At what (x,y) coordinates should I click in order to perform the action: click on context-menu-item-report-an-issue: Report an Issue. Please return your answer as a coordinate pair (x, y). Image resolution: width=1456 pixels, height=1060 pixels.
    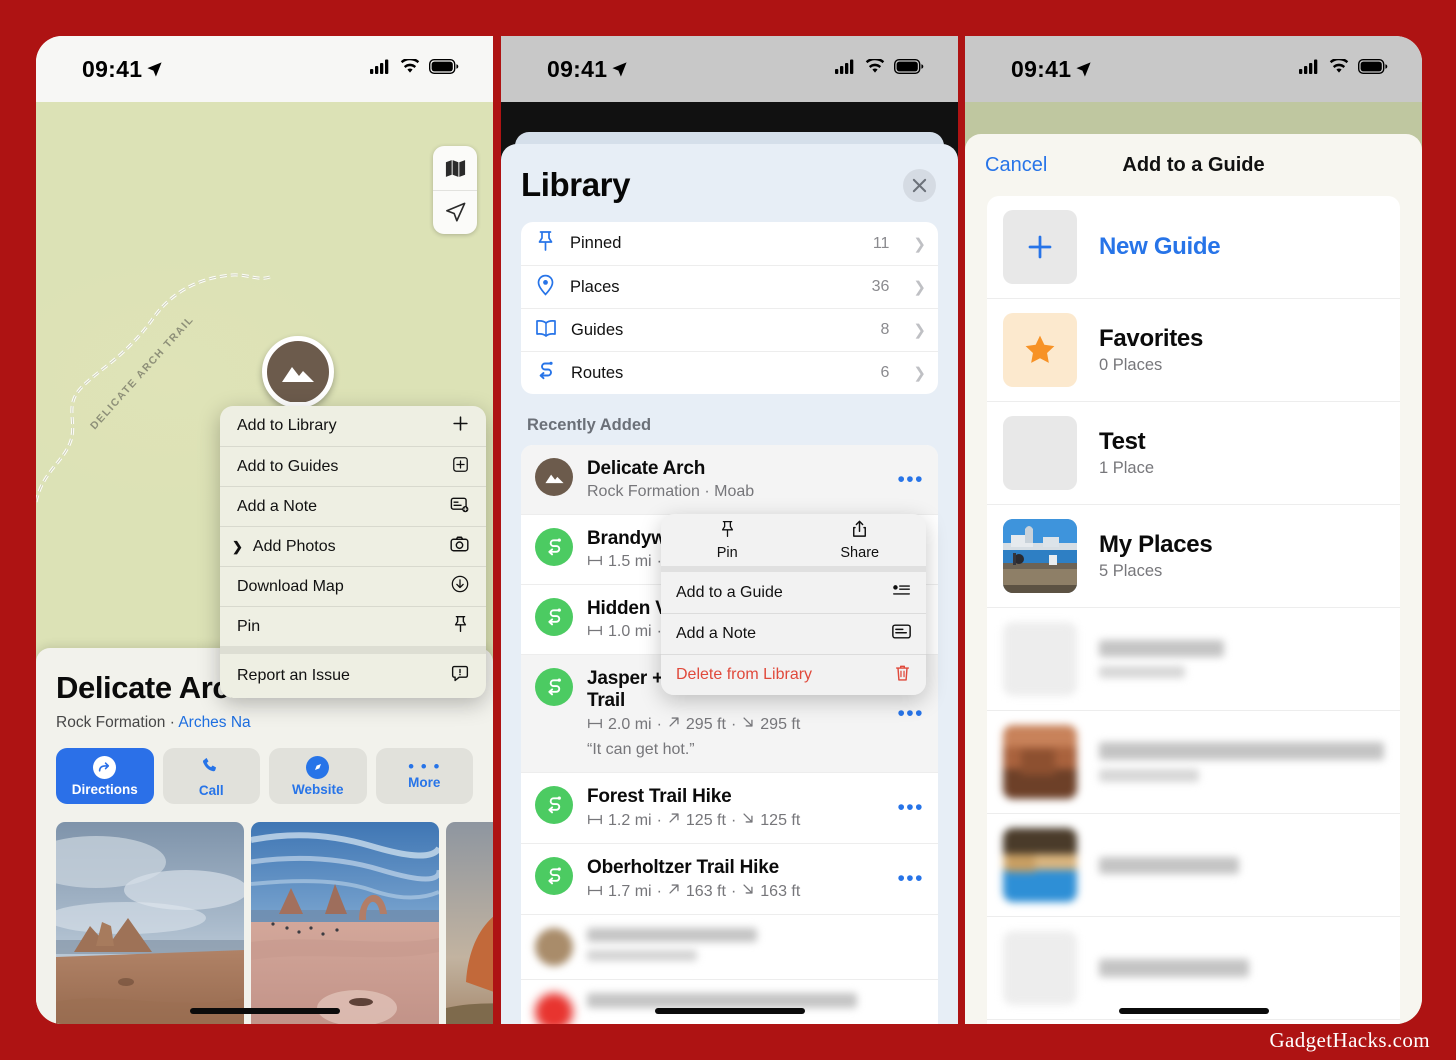
    Looking at the image, I should click on (353, 676).